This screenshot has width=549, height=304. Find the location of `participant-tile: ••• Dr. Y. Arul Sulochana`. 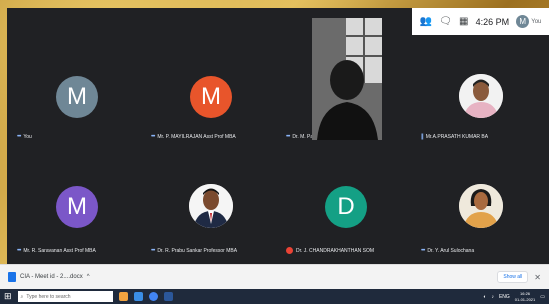

participant-tile: ••• Dr. Y. Arul Sulochana is located at coordinates (481, 201).